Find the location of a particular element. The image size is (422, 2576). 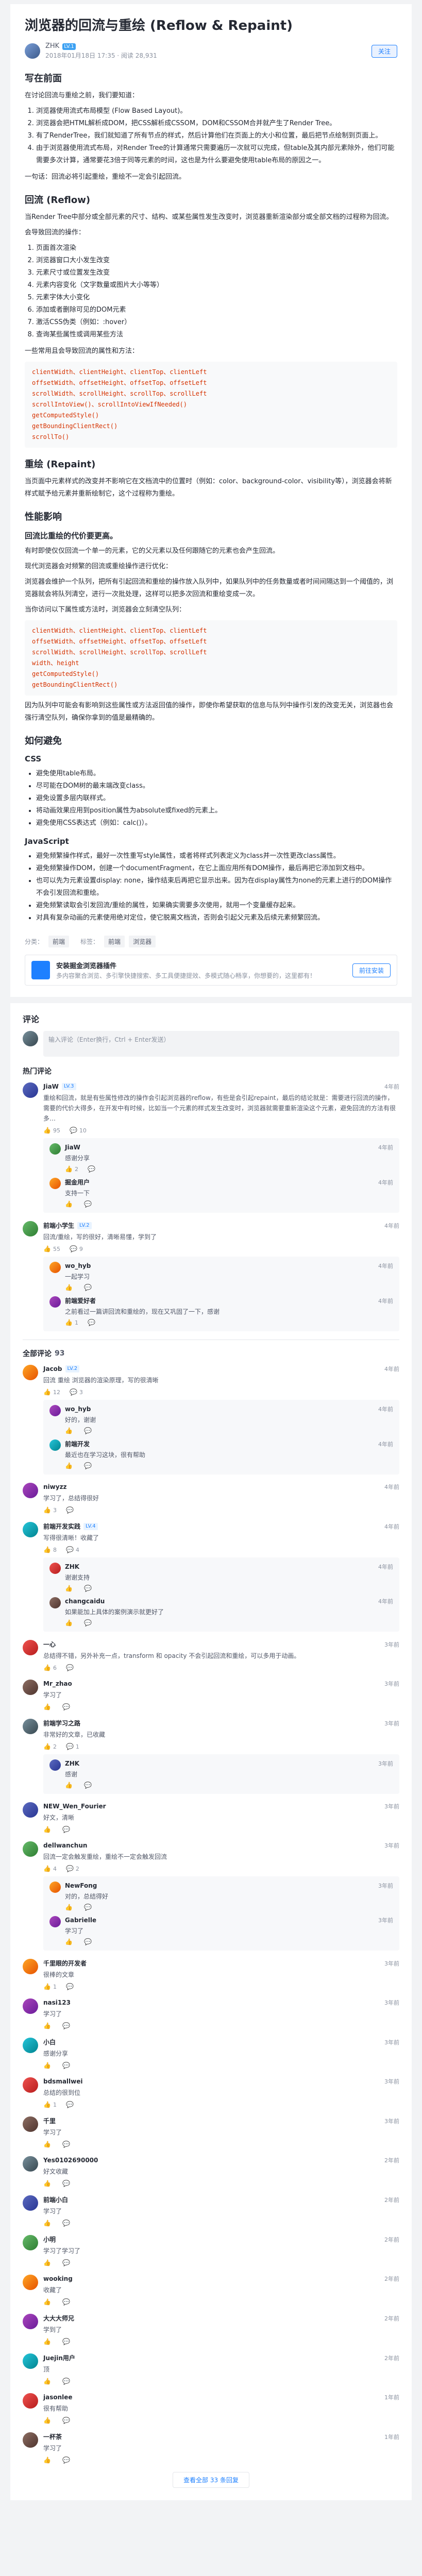

author-name: ZHK is located at coordinates (52, 46).